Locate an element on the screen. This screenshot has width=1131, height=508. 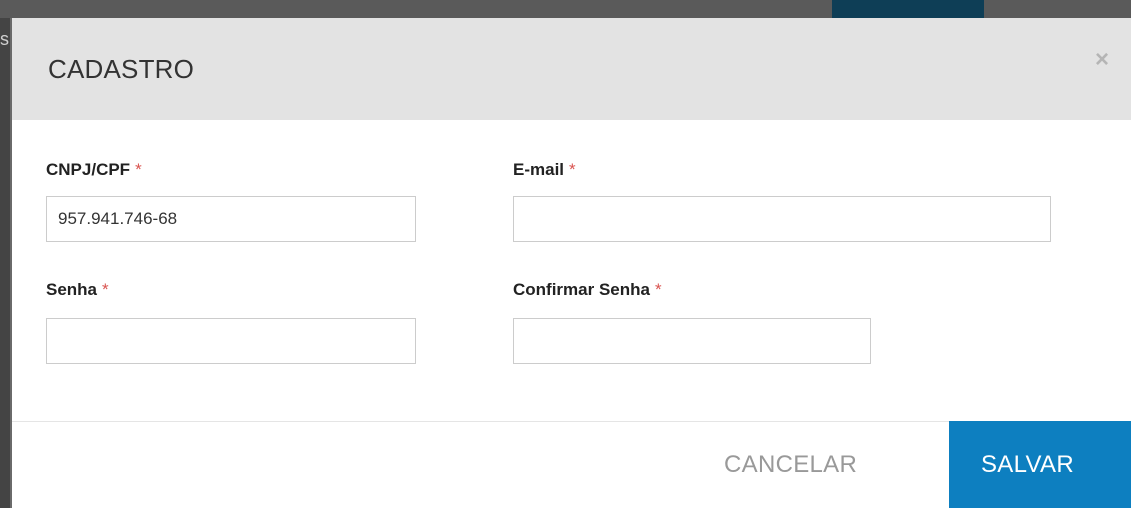
email-label: E-mail * is located at coordinates (544, 169).